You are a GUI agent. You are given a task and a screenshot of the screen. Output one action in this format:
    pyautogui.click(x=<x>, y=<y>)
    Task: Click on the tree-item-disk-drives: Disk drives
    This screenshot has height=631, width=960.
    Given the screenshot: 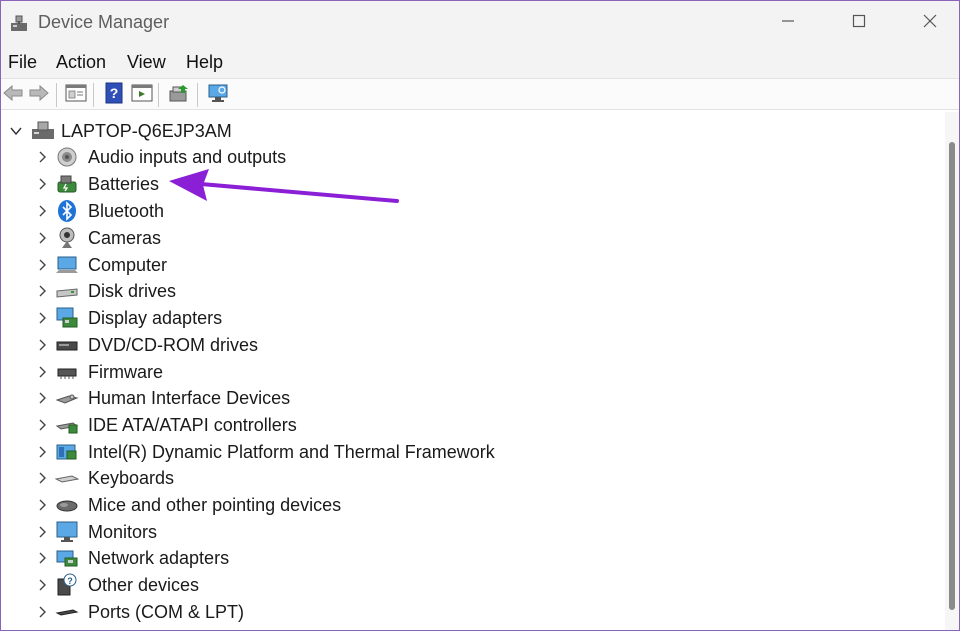 What is the action you would take?
    pyautogui.click(x=104, y=291)
    